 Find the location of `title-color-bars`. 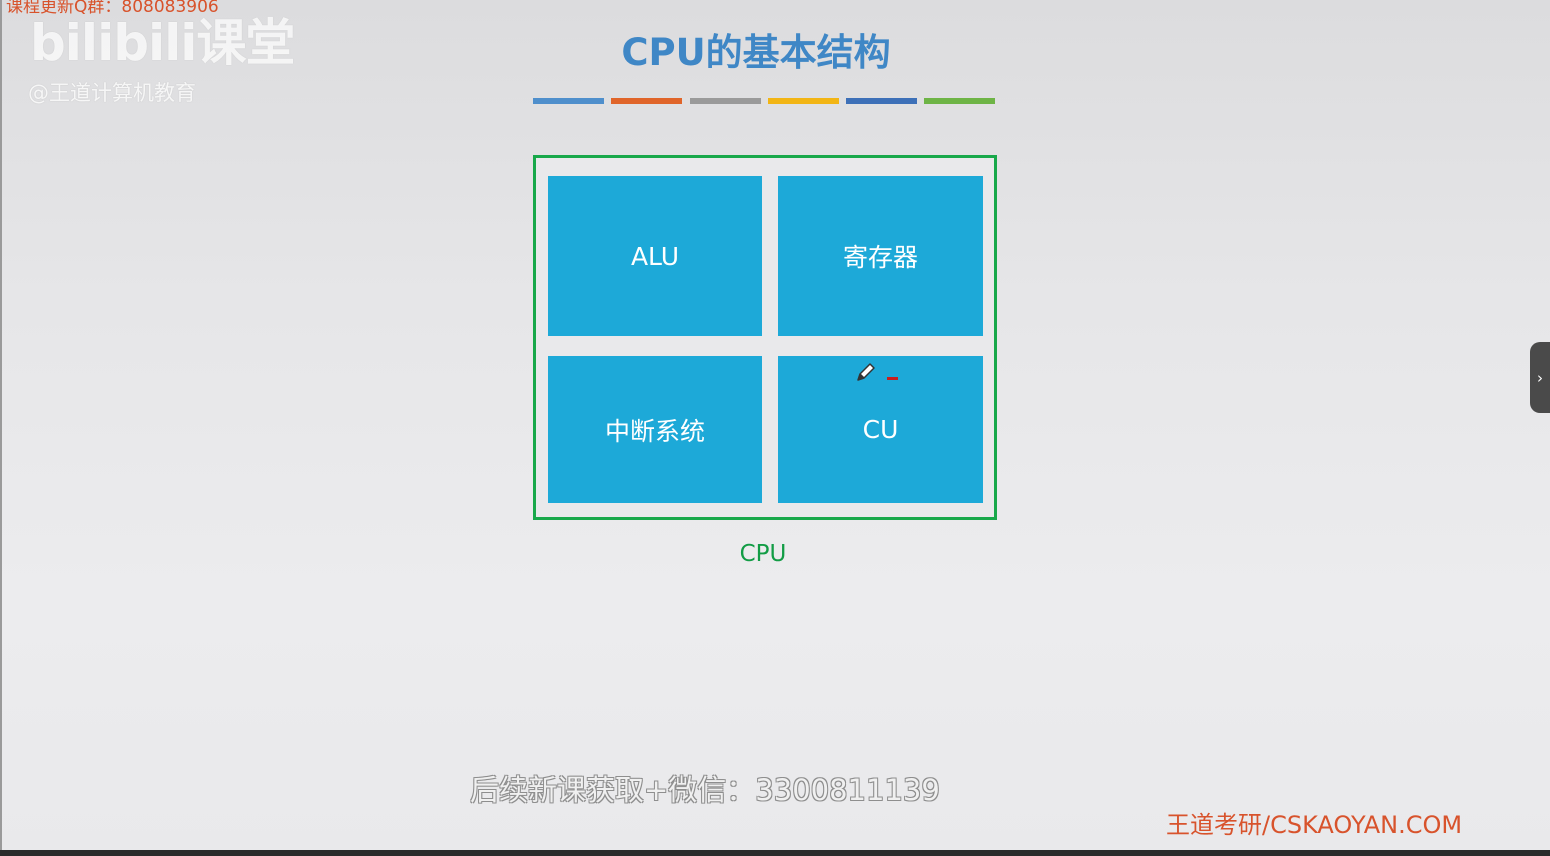

title-color-bars is located at coordinates (764, 101).